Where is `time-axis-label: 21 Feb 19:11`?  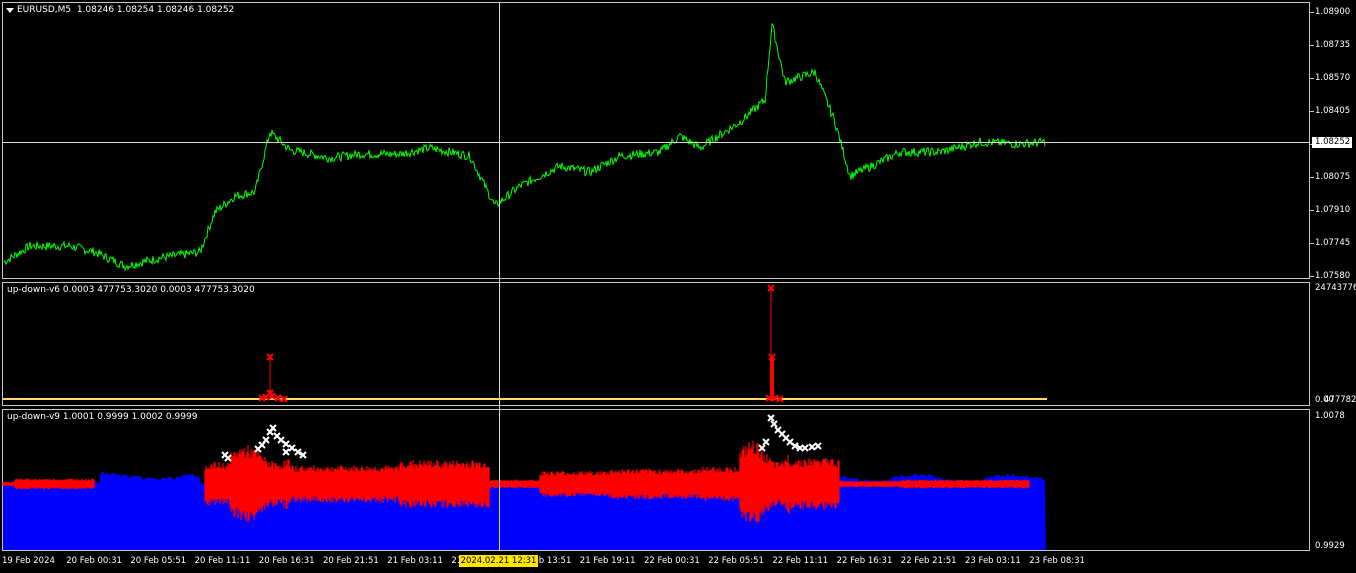 time-axis-label: 21 Feb 19:11 is located at coordinates (607, 561).